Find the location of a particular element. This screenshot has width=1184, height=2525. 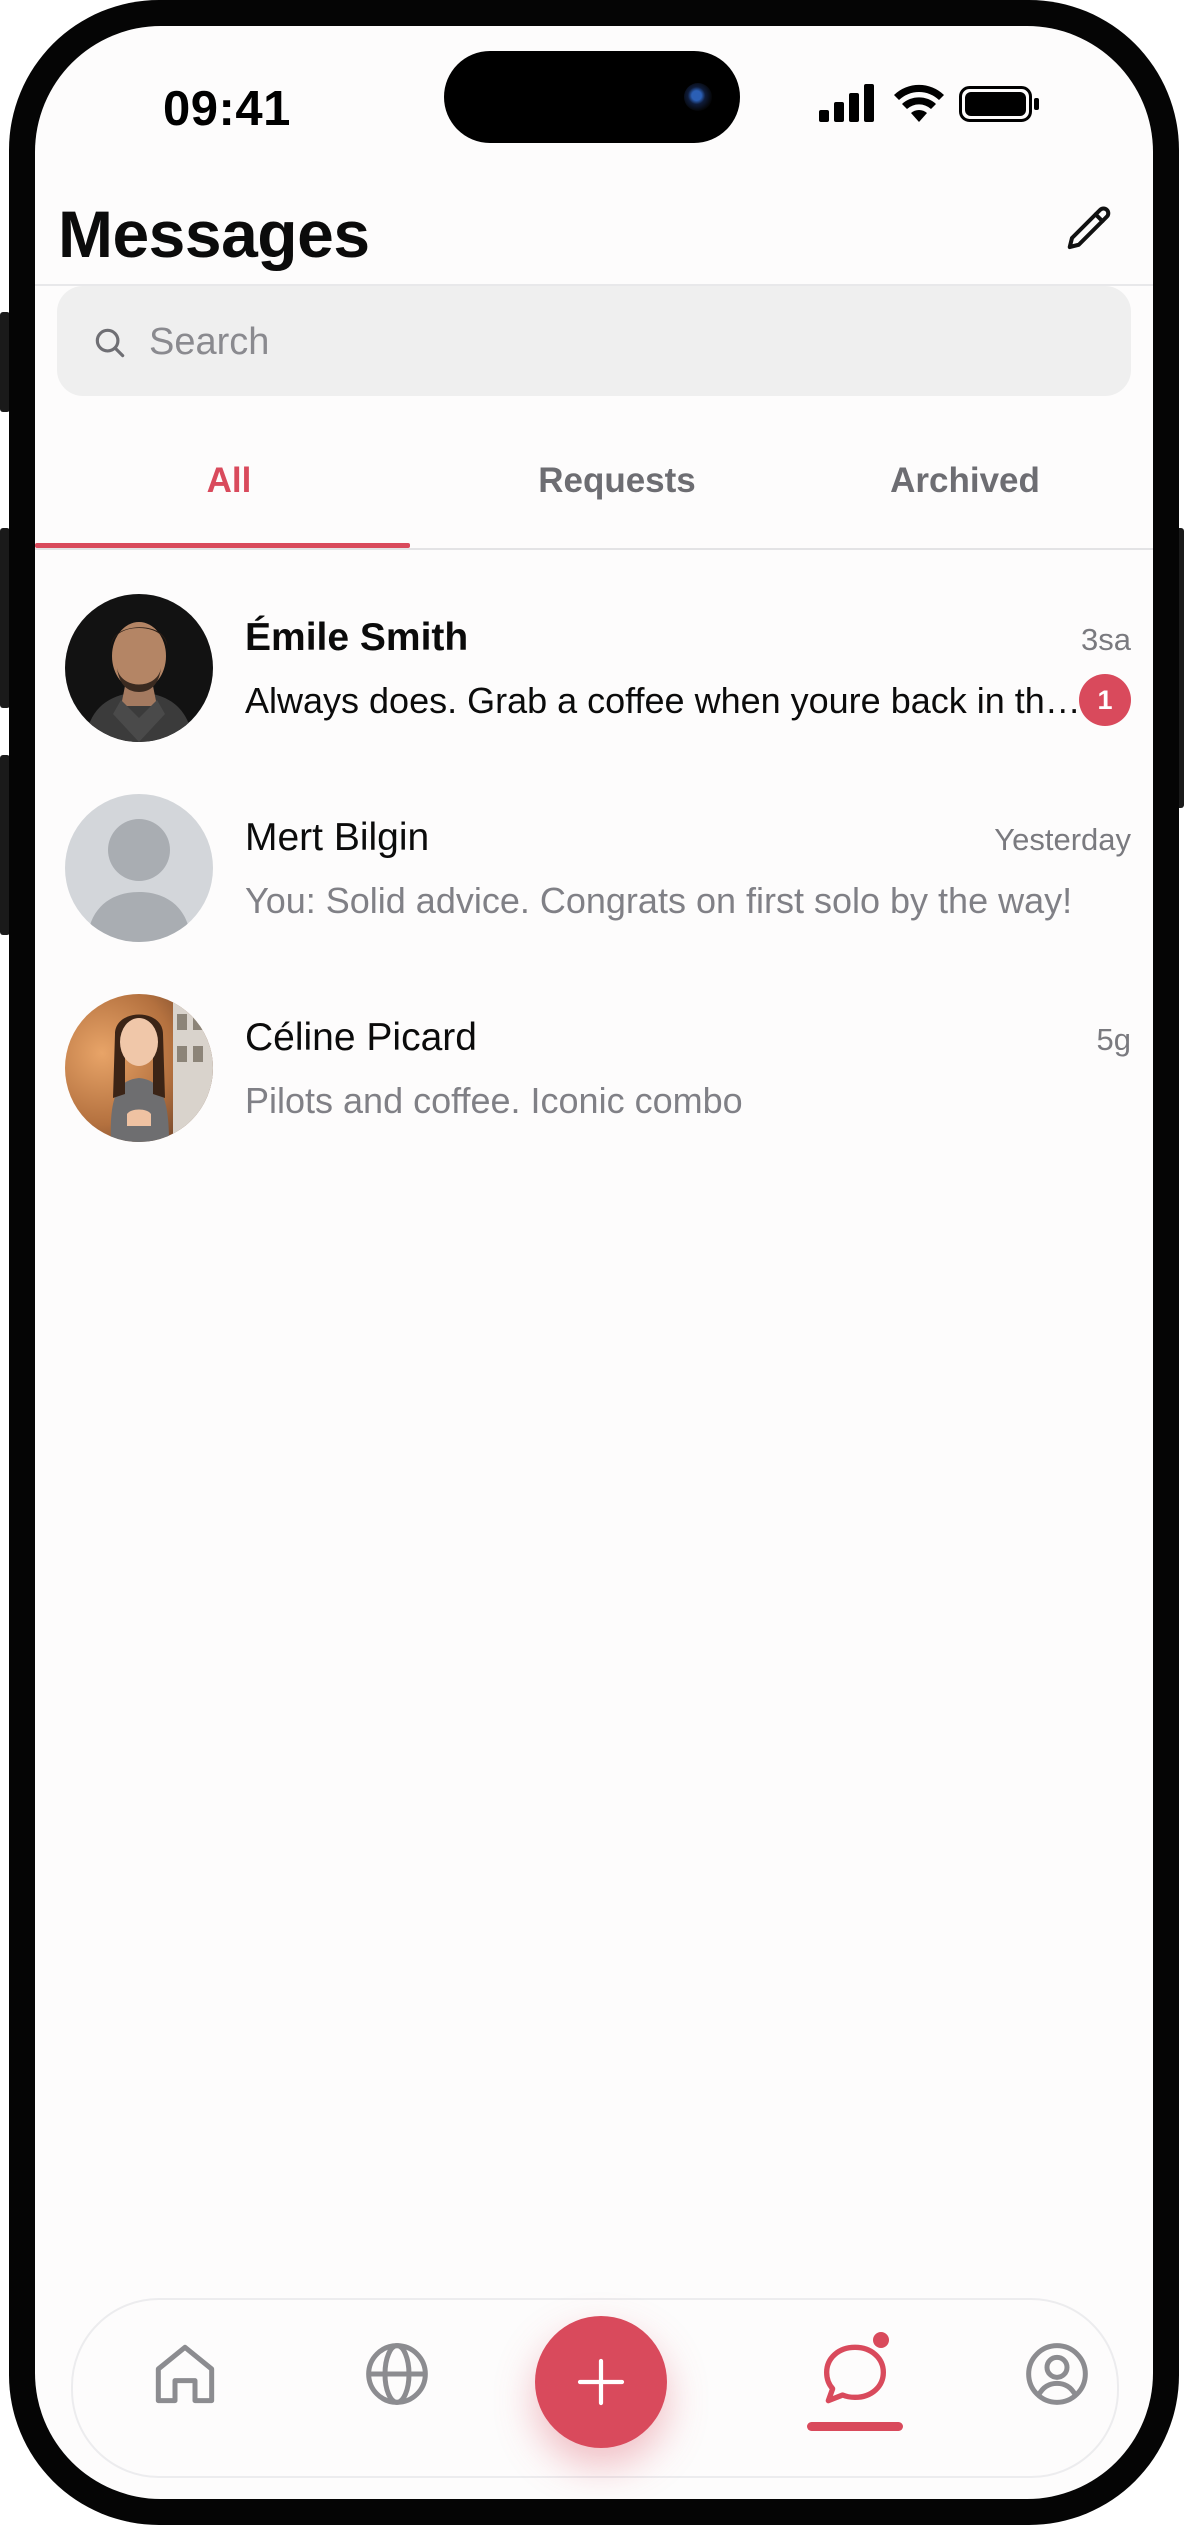

camera-icon is located at coordinates (698, 97).